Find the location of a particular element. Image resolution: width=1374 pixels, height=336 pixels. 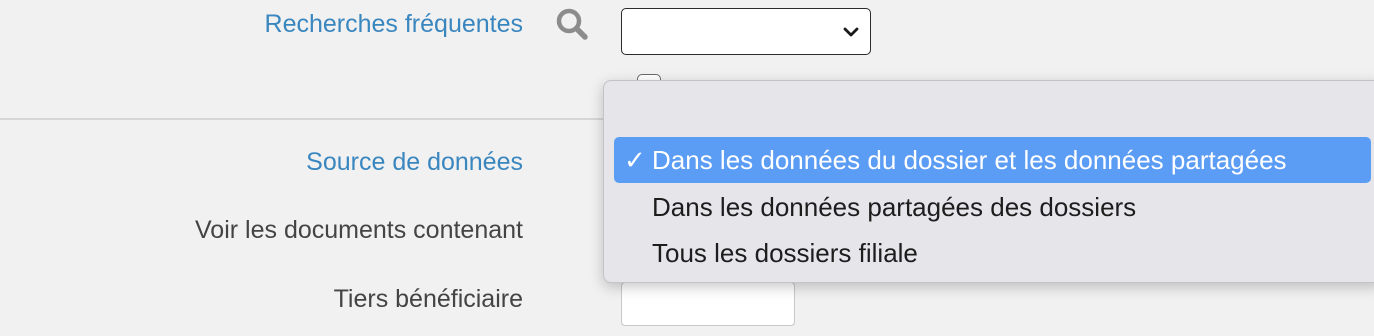

dropdown-option-label: Dans les données partagées des dossiers is located at coordinates (894, 207).